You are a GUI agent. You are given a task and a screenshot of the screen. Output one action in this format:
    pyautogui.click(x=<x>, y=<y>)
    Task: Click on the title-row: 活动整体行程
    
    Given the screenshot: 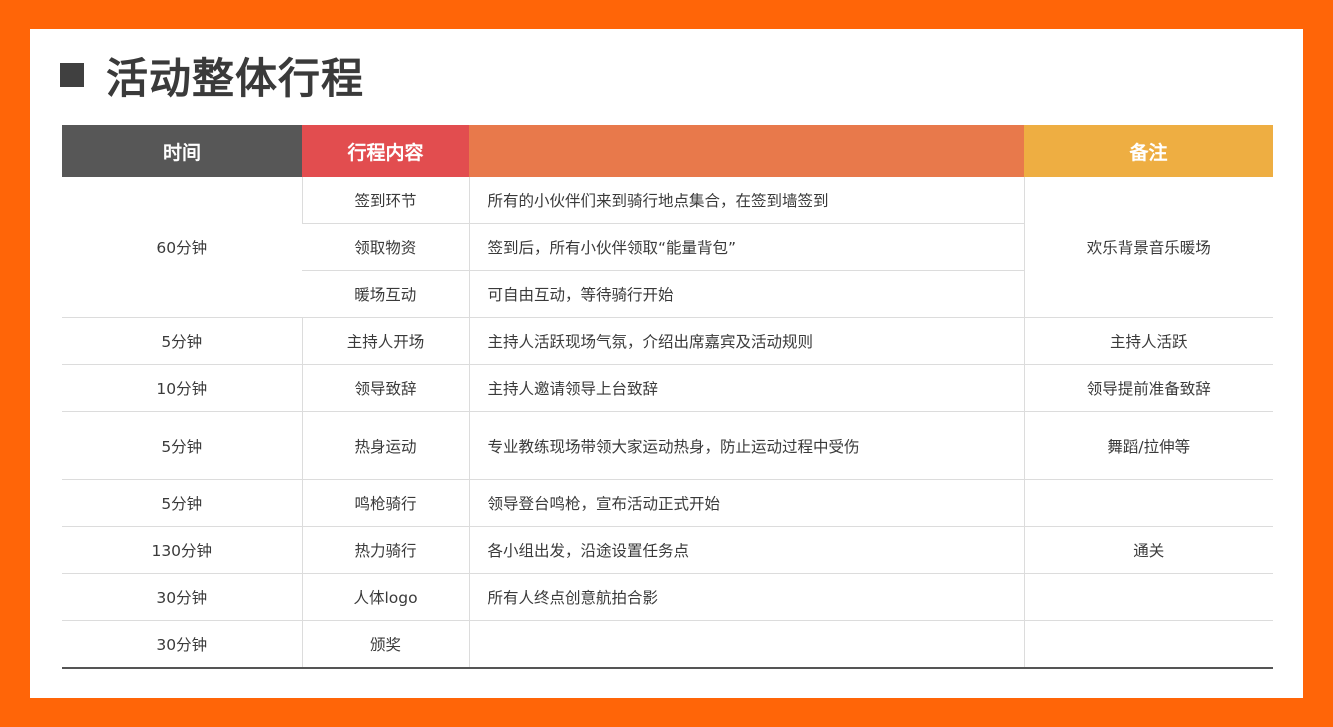 What is the action you would take?
    pyautogui.click(x=212, y=76)
    